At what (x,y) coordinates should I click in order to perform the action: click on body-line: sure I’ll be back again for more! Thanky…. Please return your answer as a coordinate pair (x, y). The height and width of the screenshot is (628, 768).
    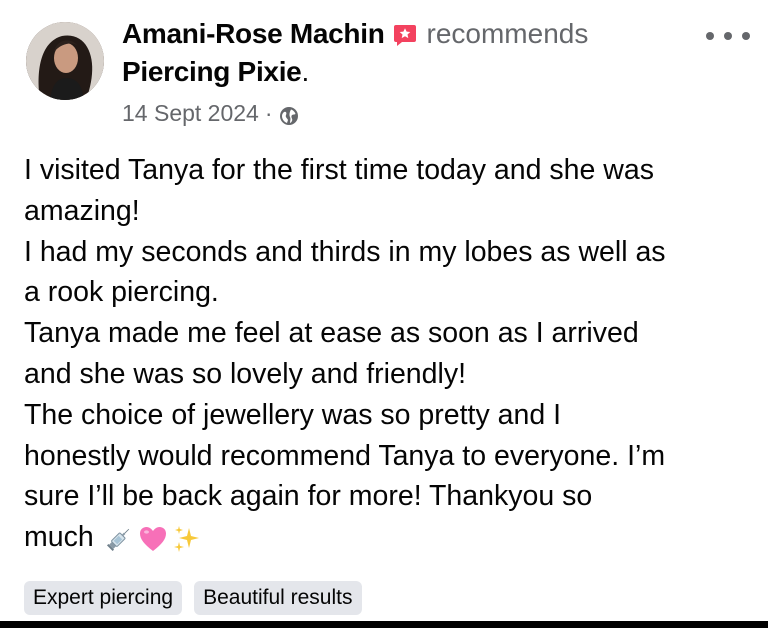
    Looking at the image, I should click on (308, 496).